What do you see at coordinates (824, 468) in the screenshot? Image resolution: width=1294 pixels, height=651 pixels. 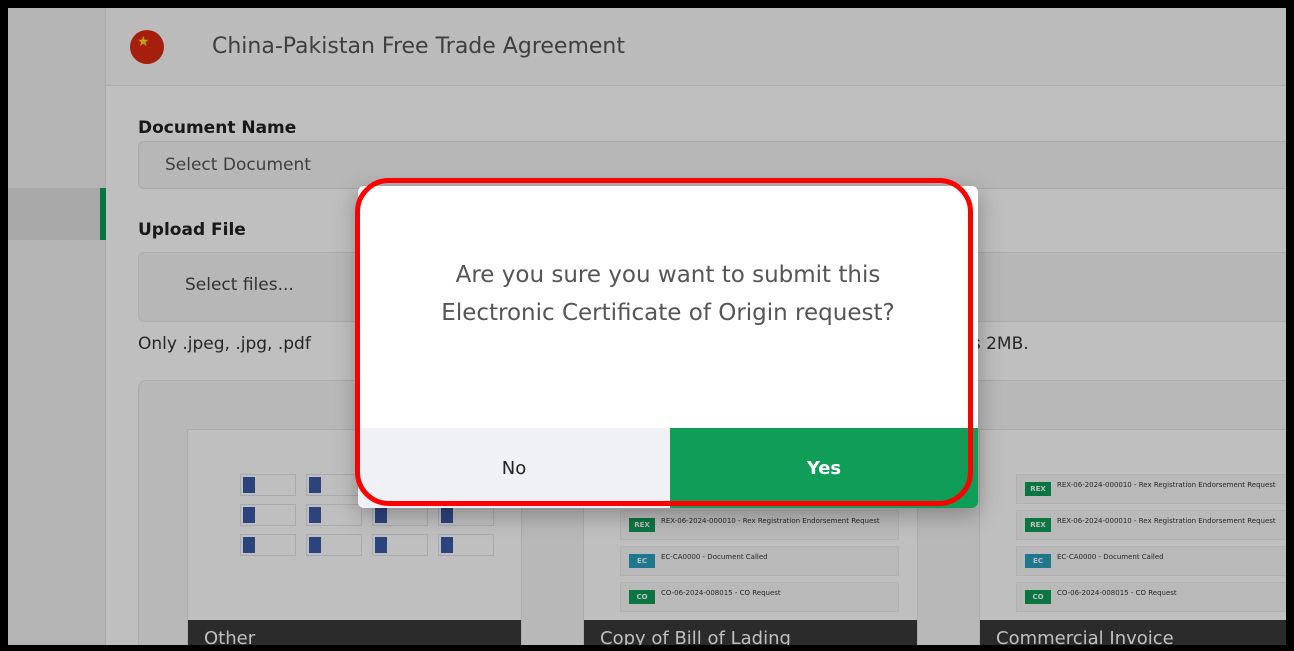 I see `yes-button: Yes` at bounding box center [824, 468].